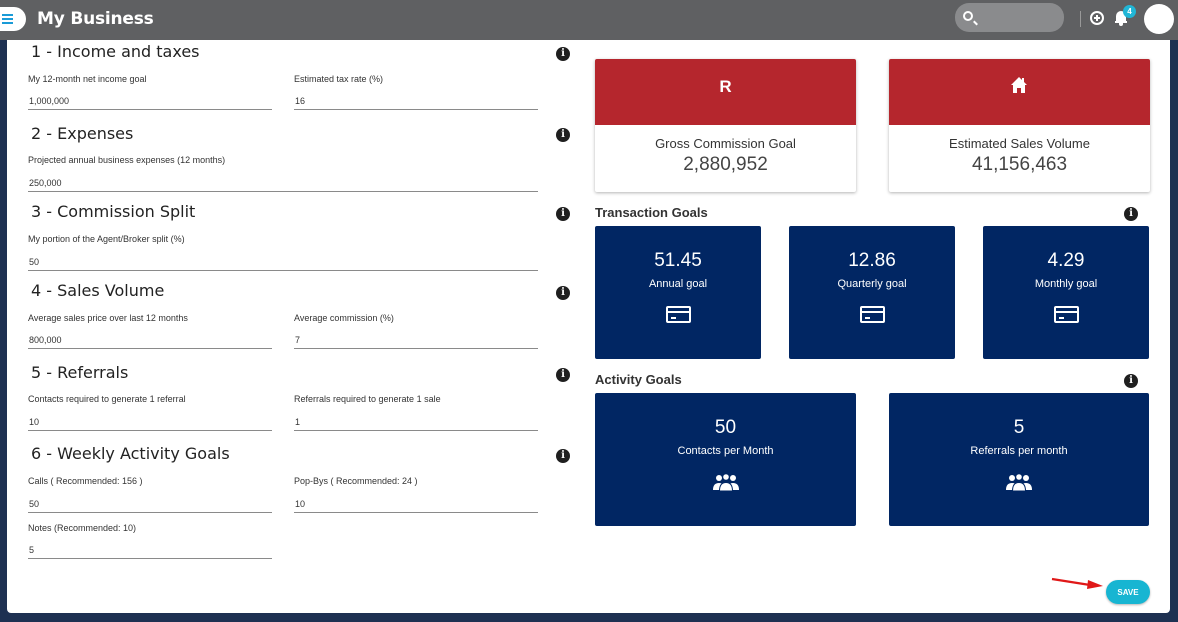 This screenshot has height=622, width=1178. What do you see at coordinates (1019, 164) in the screenshot?
I see `card-value: 41,156,463` at bounding box center [1019, 164].